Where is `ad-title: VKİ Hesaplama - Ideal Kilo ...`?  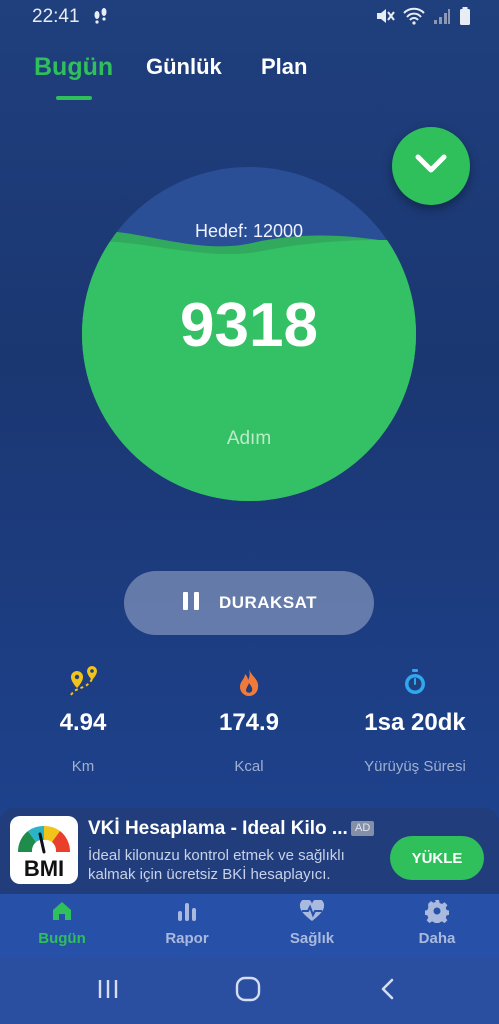 ad-title: VKİ Hesaplama - Ideal Kilo ... is located at coordinates (218, 829).